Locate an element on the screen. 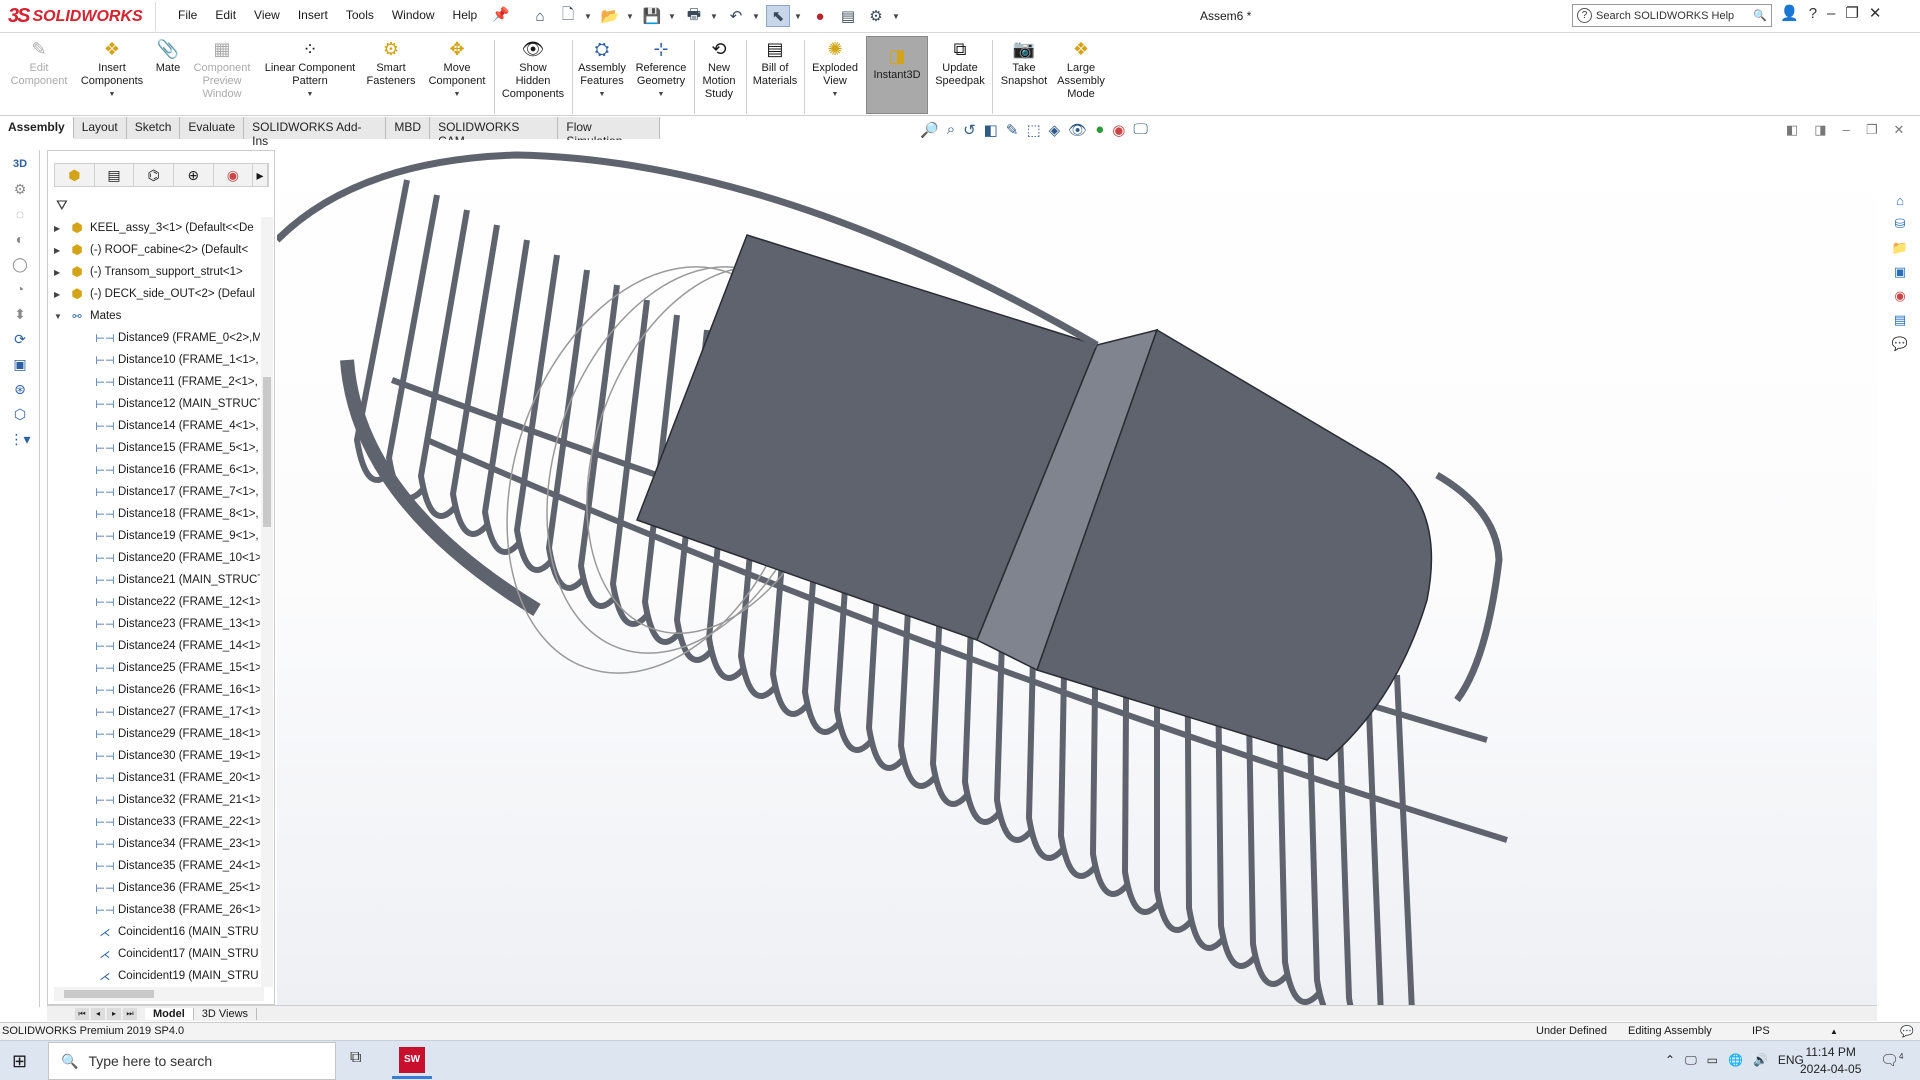  tree-mate-row: ⊢⊣ Distance18 (FRAME_8<1>, is located at coordinates (154, 514).